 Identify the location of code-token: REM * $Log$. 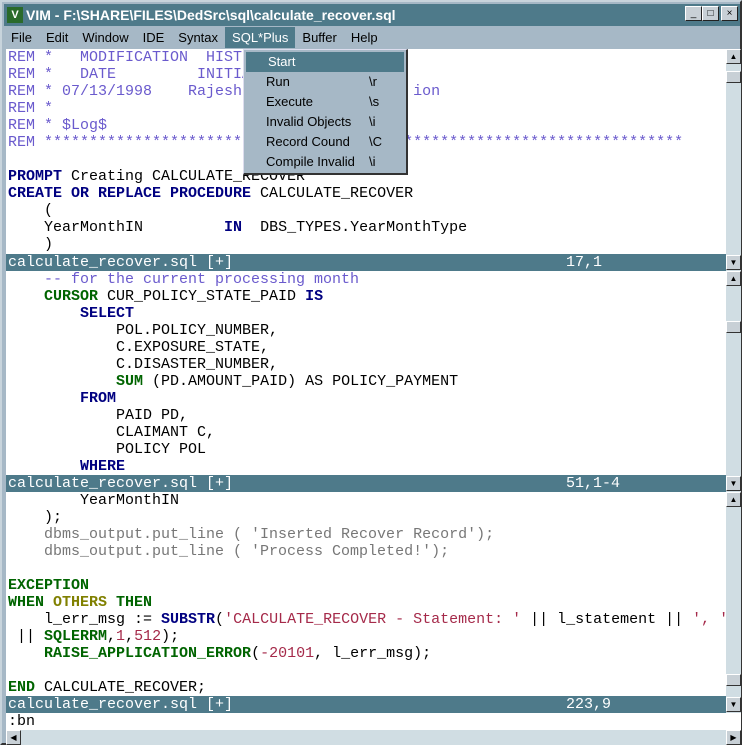
(58, 125).